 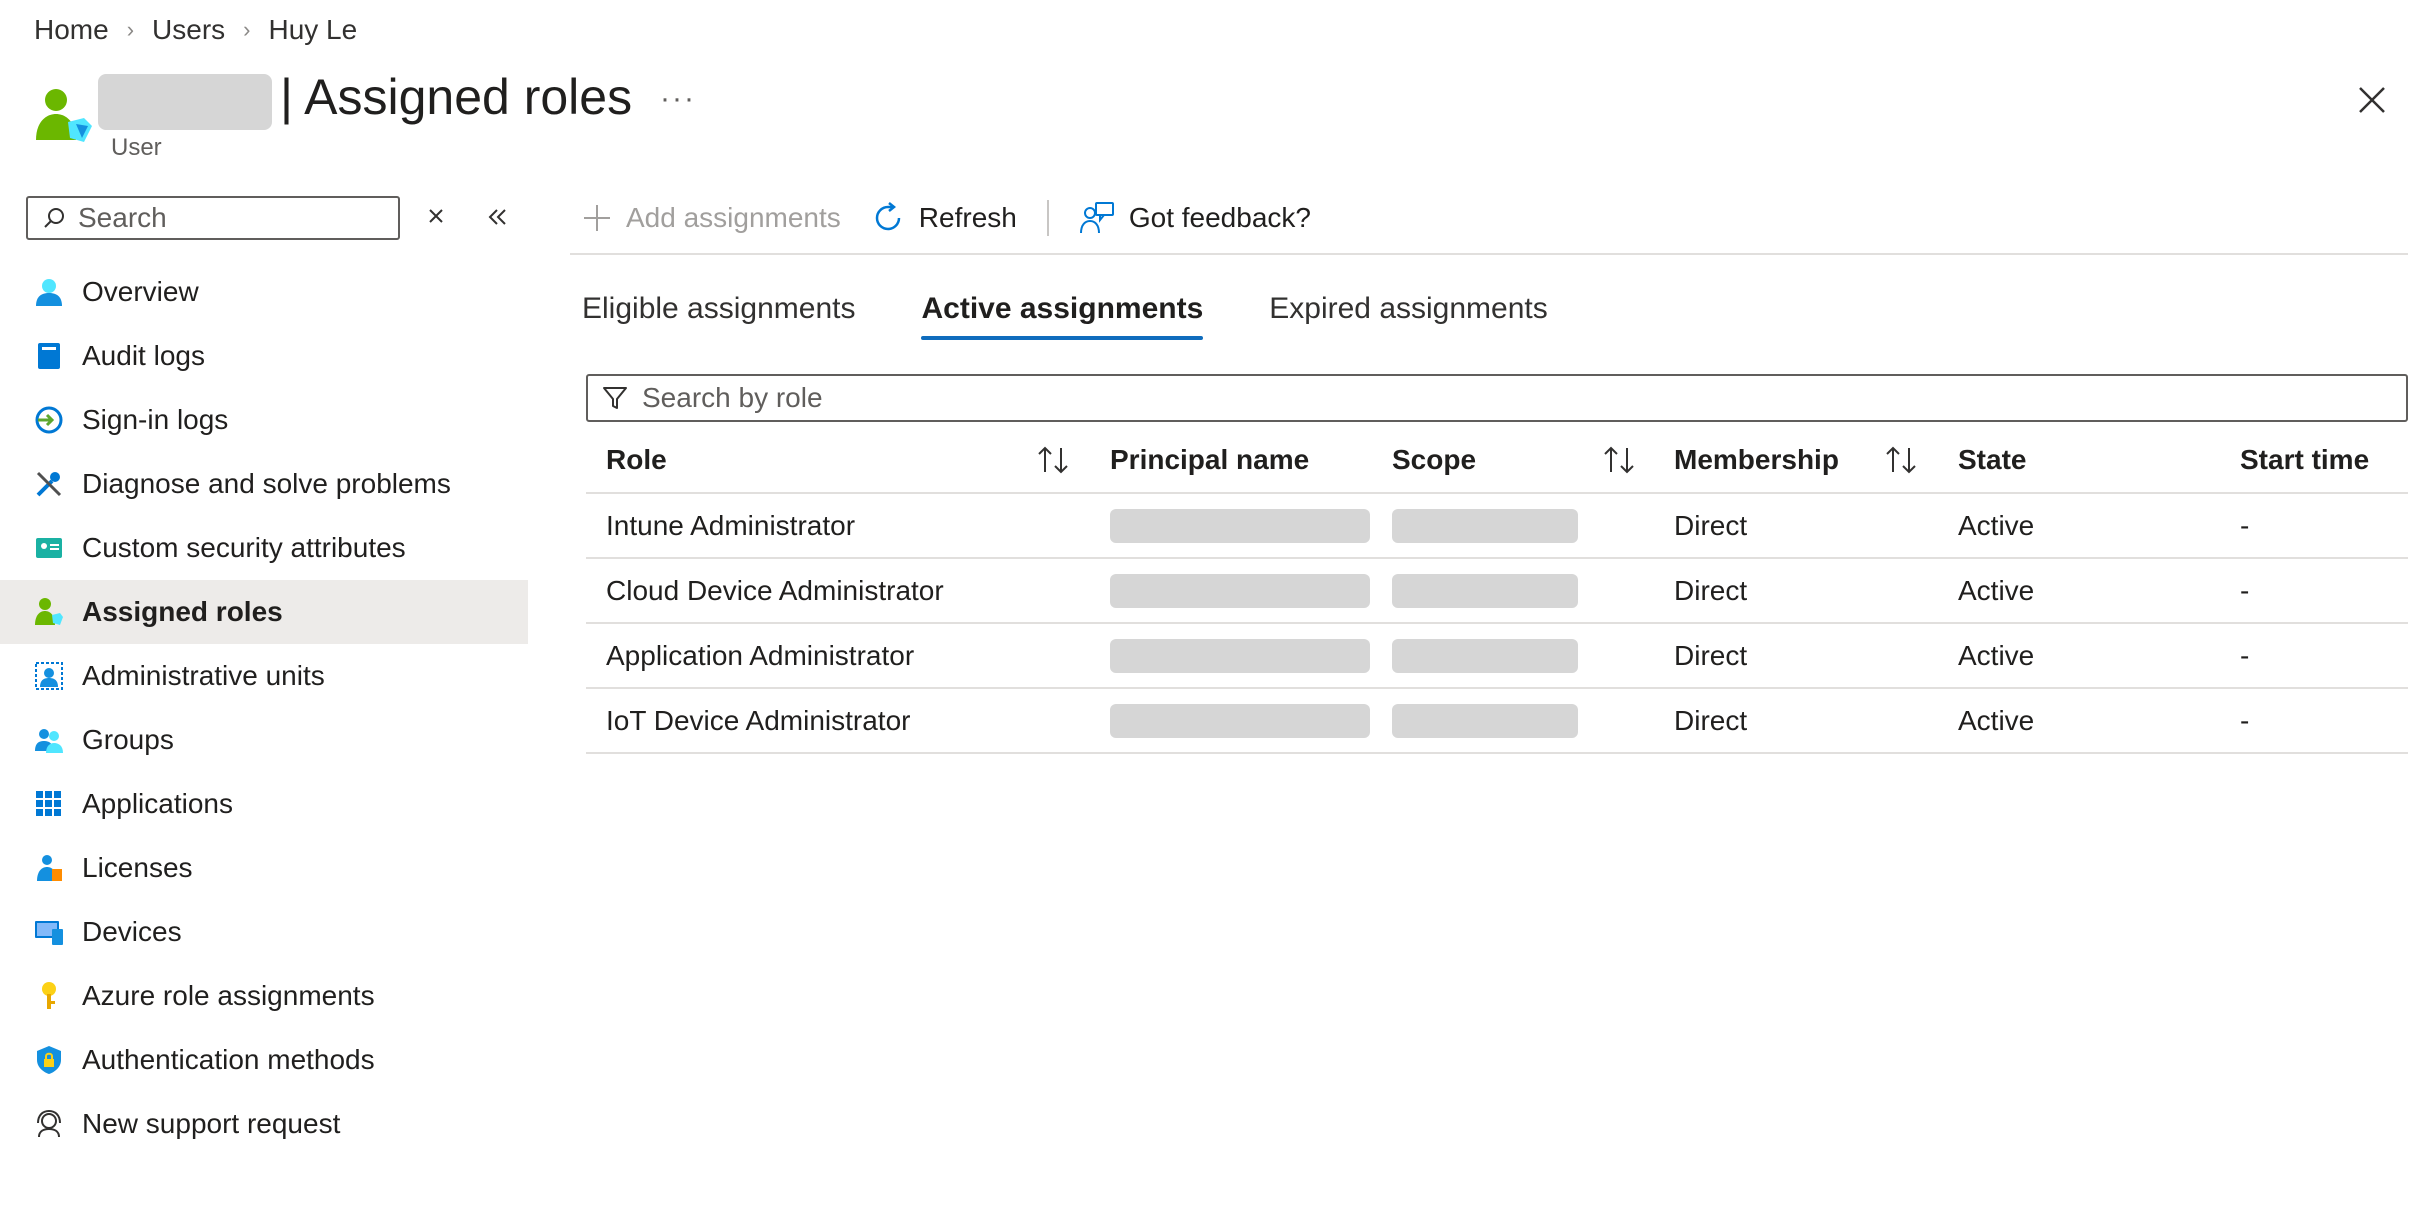 I want to click on sidebar-item-label: Assigned roles, so click(x=182, y=611).